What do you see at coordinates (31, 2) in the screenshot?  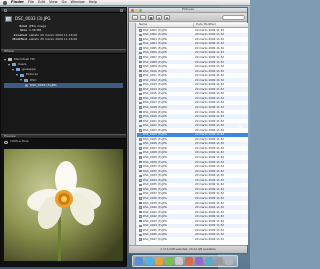 I see `menu-file: File` at bounding box center [31, 2].